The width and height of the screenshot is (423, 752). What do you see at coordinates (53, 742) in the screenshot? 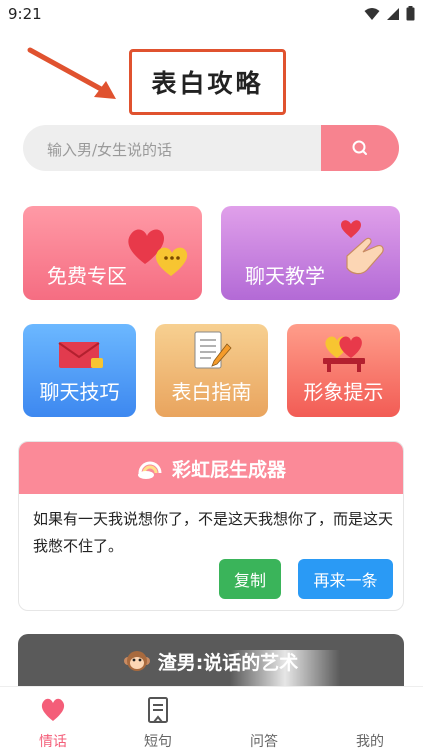
I see `tab-label: 情话` at bounding box center [53, 742].